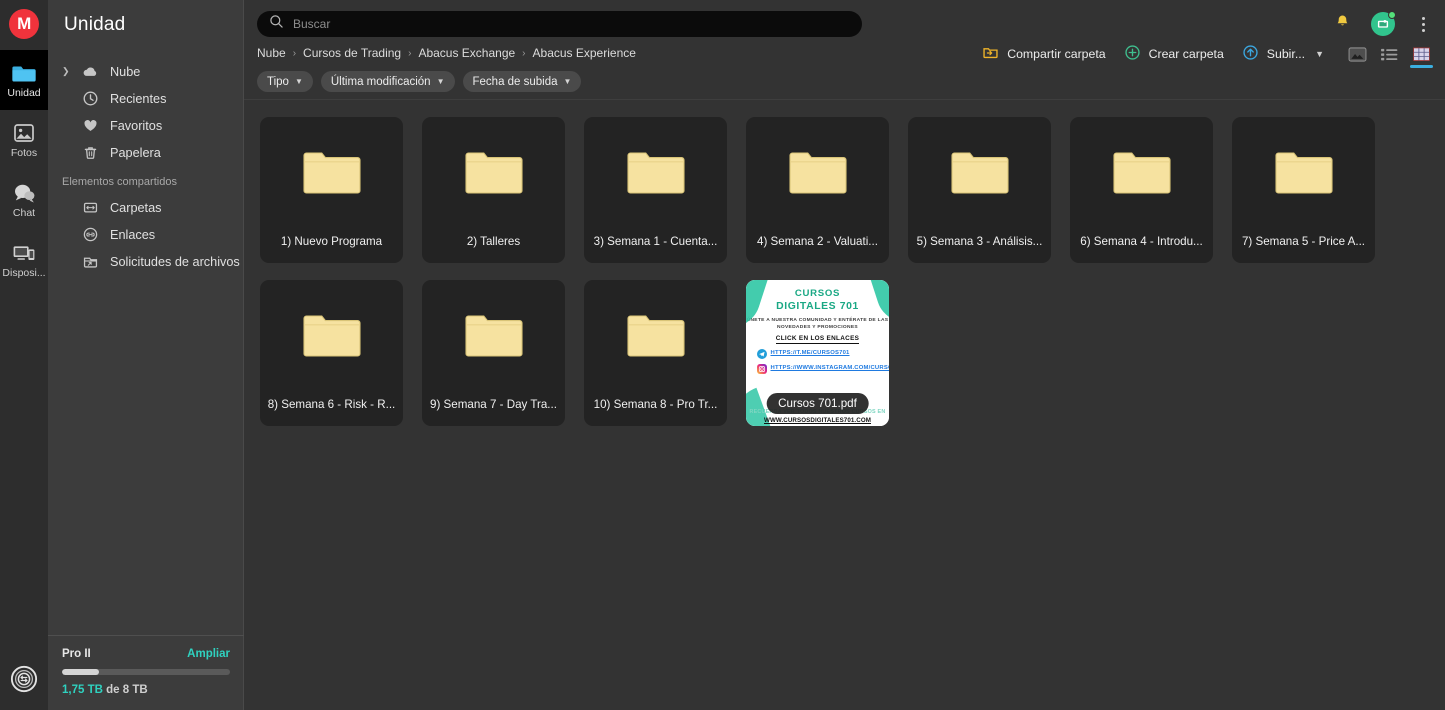  I want to click on search-bar, so click(559, 24).